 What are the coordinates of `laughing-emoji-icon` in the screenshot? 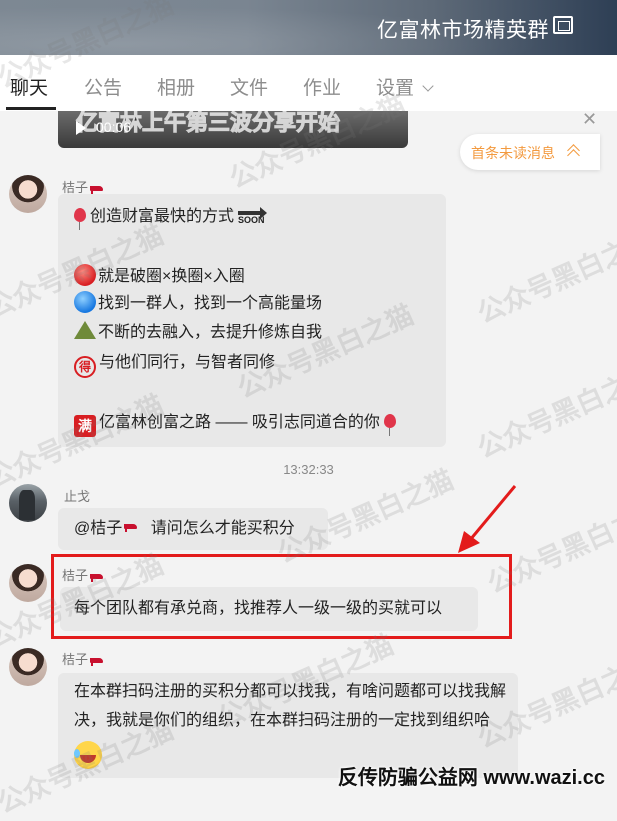 It's located at (88, 755).